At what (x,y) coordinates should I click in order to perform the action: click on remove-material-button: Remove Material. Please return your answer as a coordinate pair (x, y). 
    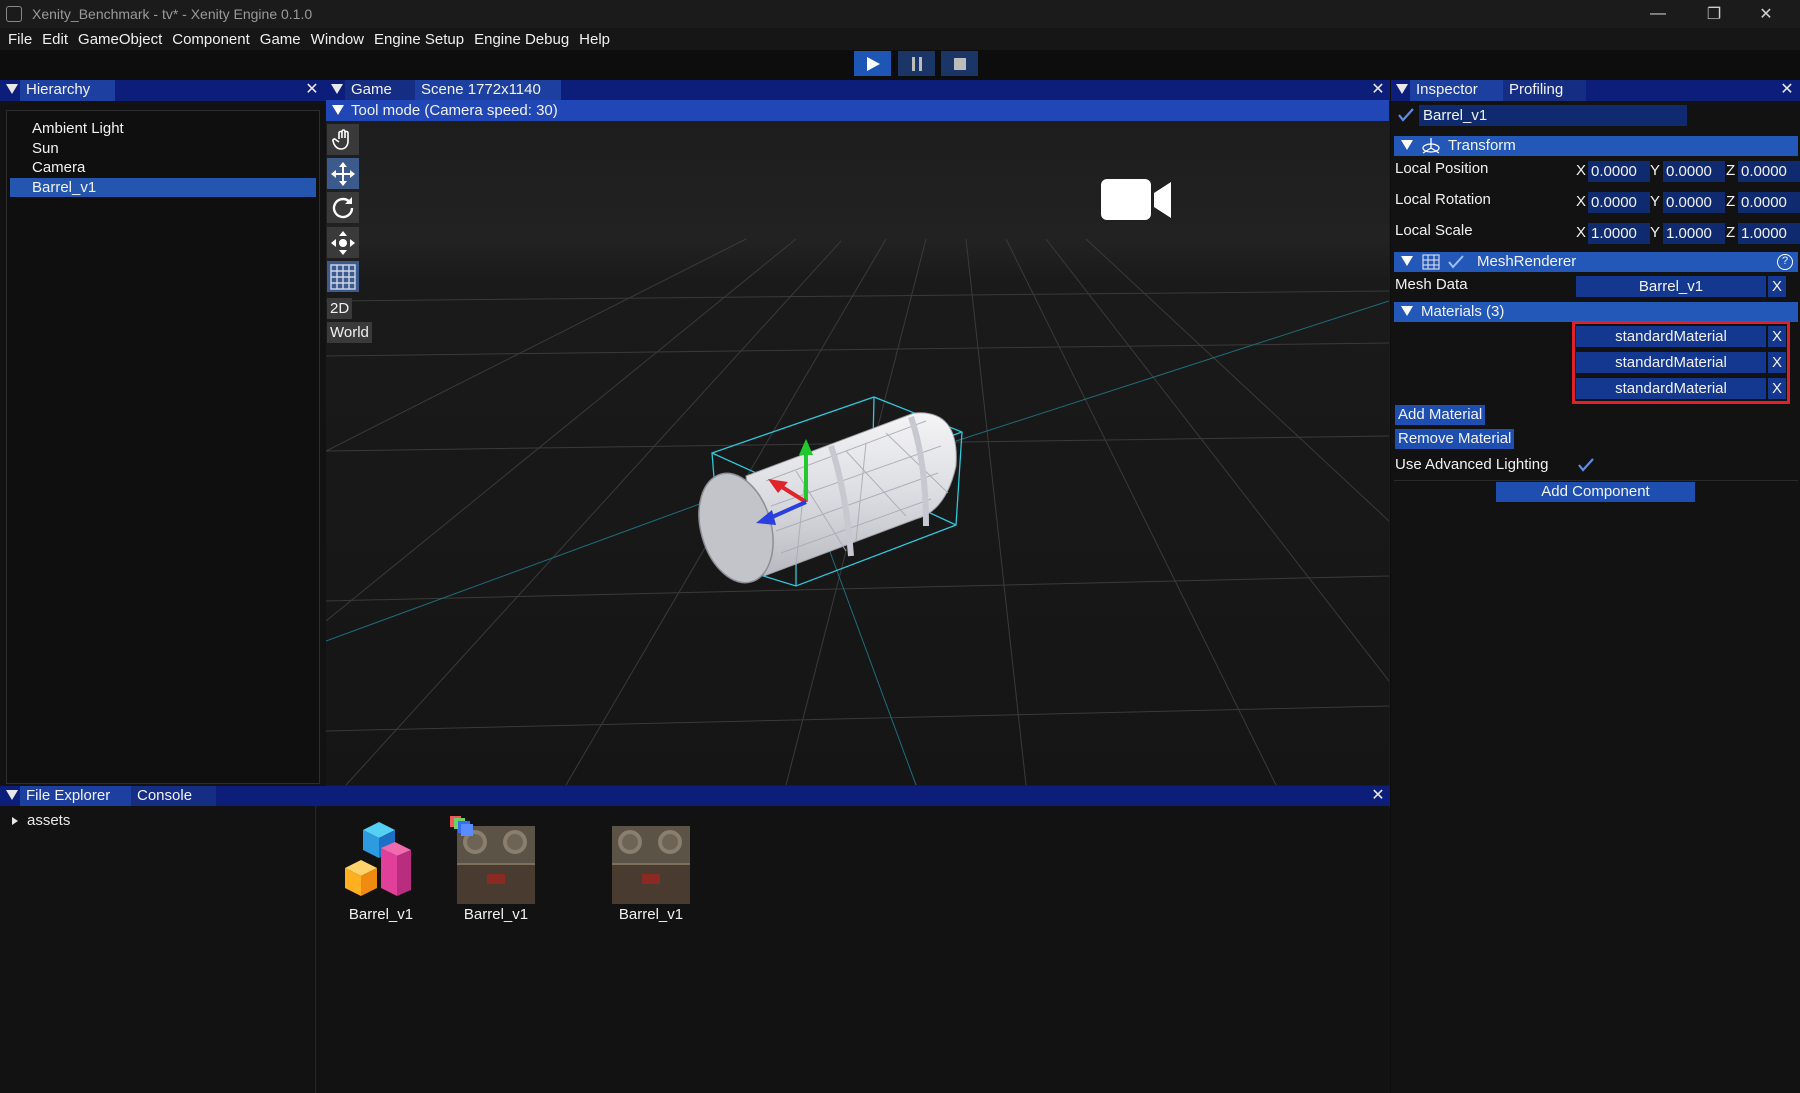
    Looking at the image, I should click on (1455, 439).